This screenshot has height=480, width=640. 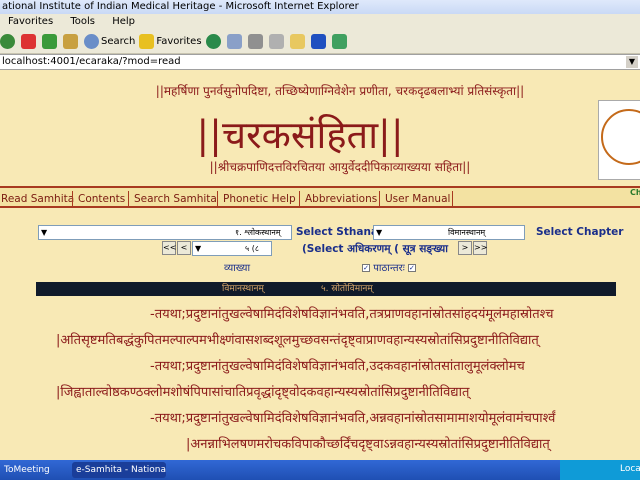 I want to click on vyakhya-checkbox: ✓, so click(x=366, y=268).